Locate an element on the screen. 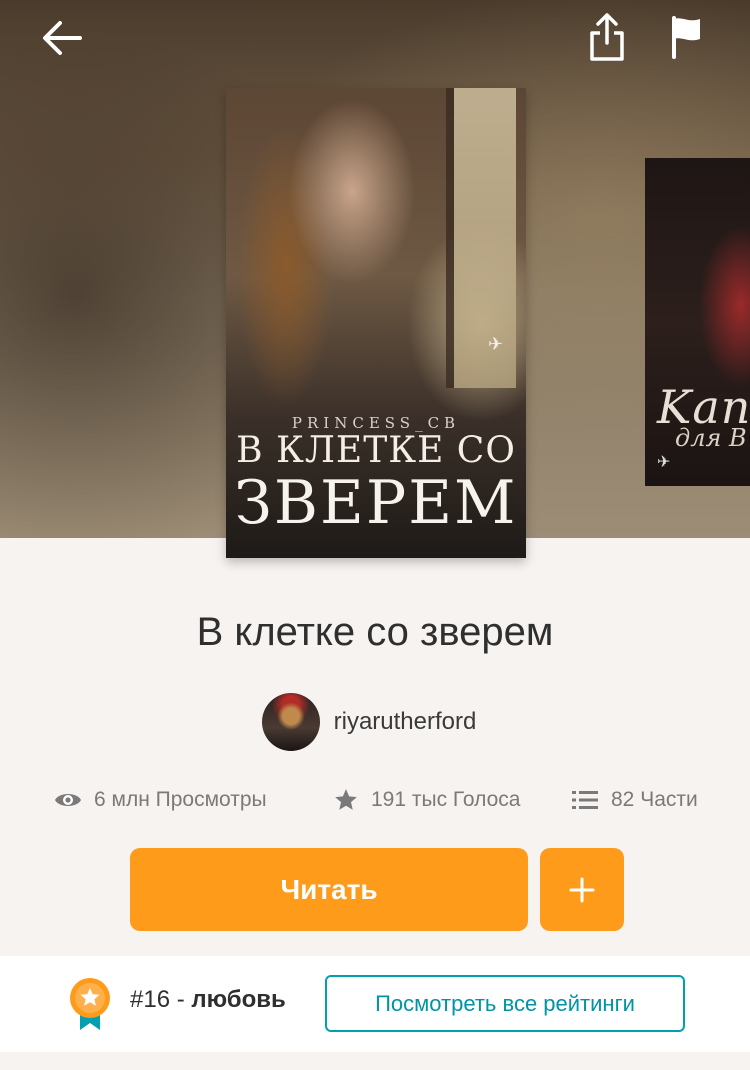 The height and width of the screenshot is (1070, 750). share-button is located at coordinates (607, 37).